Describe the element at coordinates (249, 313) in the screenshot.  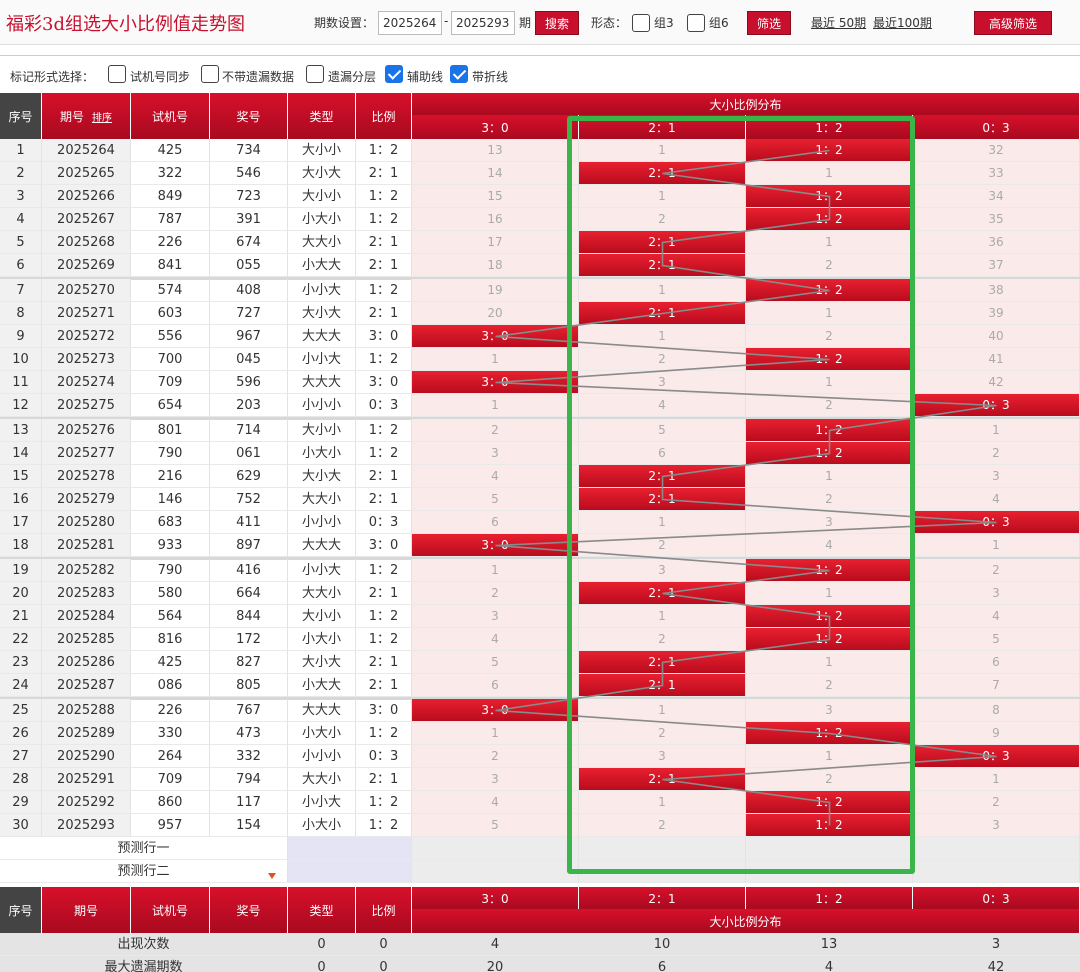
I see `cell-prize: 727` at that location.